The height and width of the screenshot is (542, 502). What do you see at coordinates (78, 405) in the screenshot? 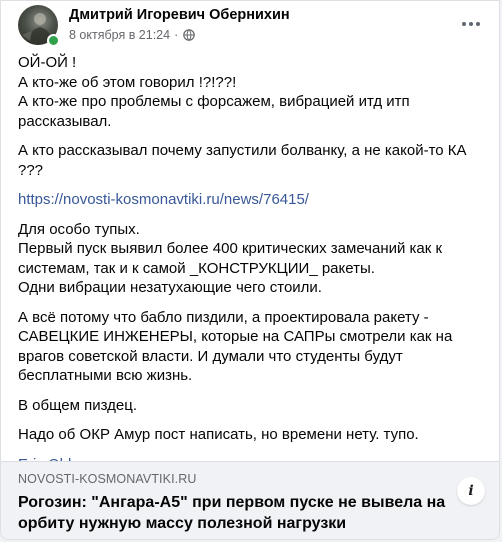
I see `paragraph-5: В общем пиздец.` at bounding box center [78, 405].